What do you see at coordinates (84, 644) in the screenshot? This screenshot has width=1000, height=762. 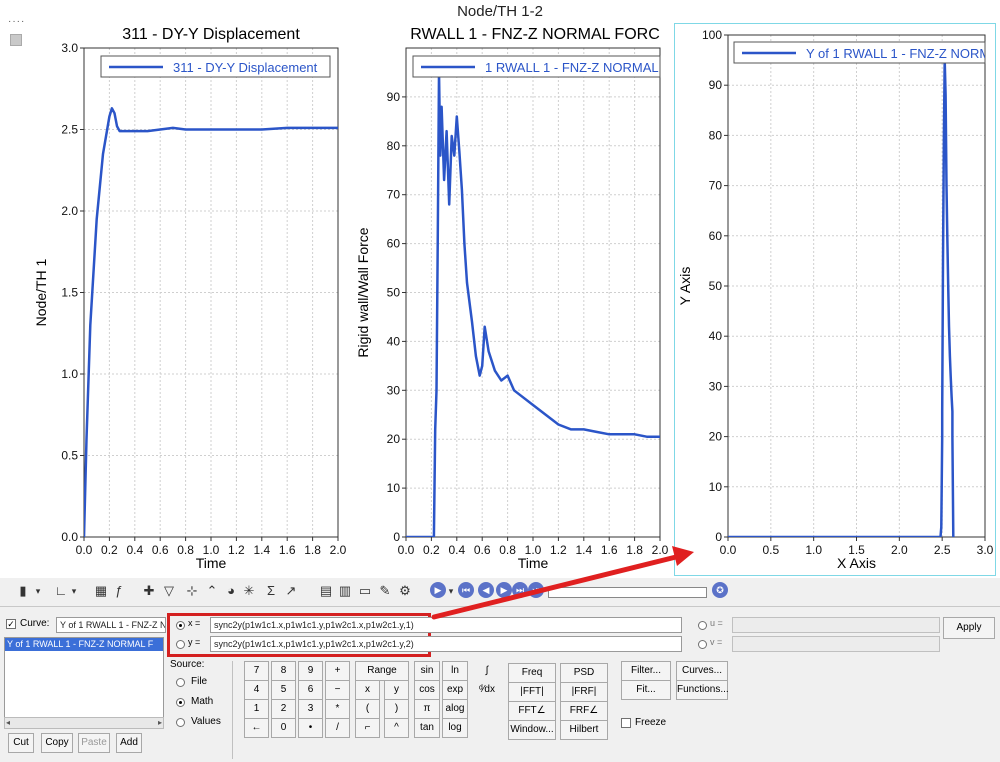 I see `curve-list-item: Y of 1 RWALL 1 - FNZ-Z NORMAL F` at bounding box center [84, 644].